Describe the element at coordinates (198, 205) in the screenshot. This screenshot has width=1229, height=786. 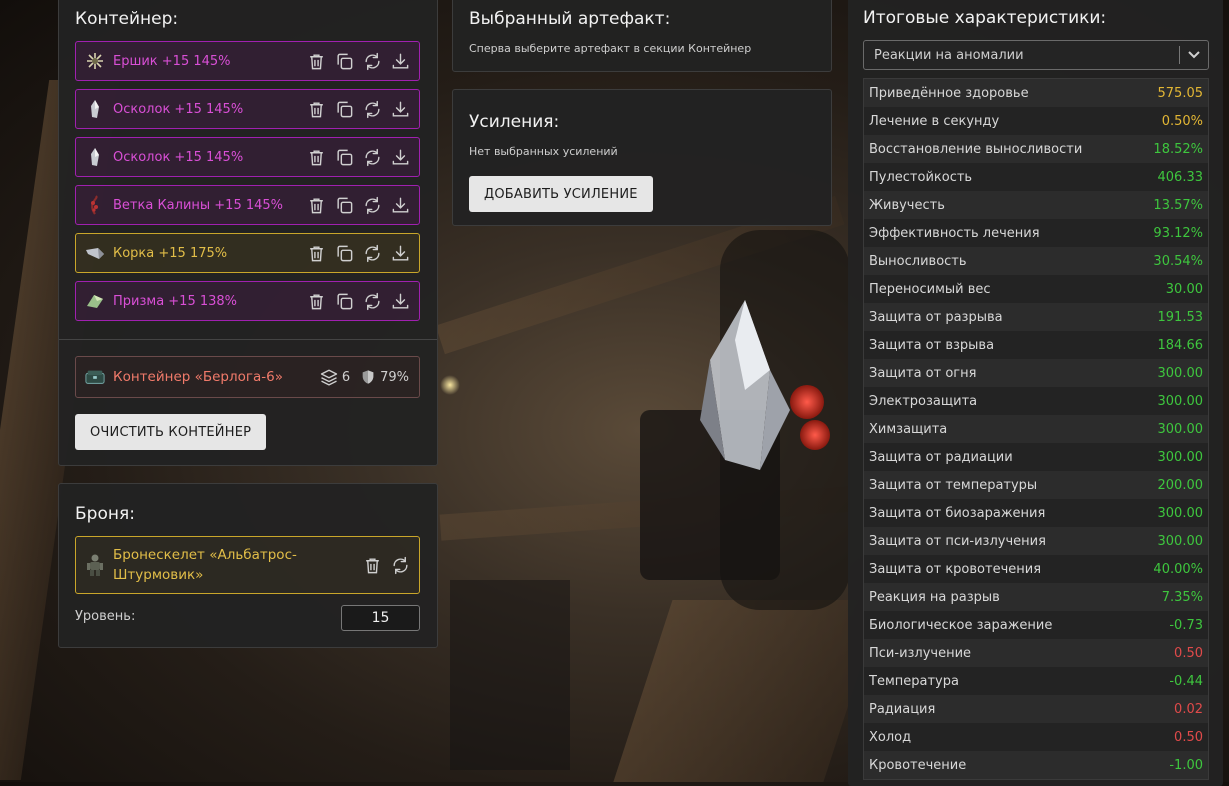
I see `artifact-name: Ветка Калины +15 145%` at that location.